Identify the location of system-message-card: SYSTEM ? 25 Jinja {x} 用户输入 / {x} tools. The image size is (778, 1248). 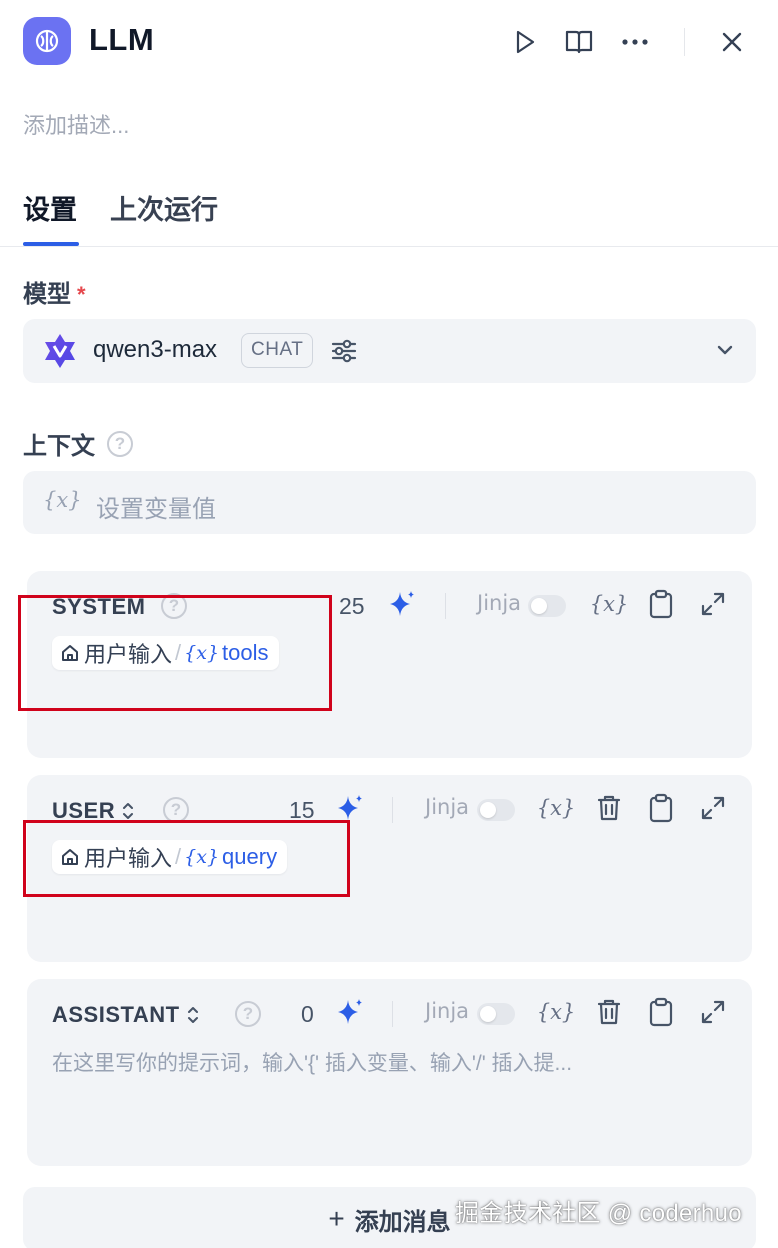
(389, 664).